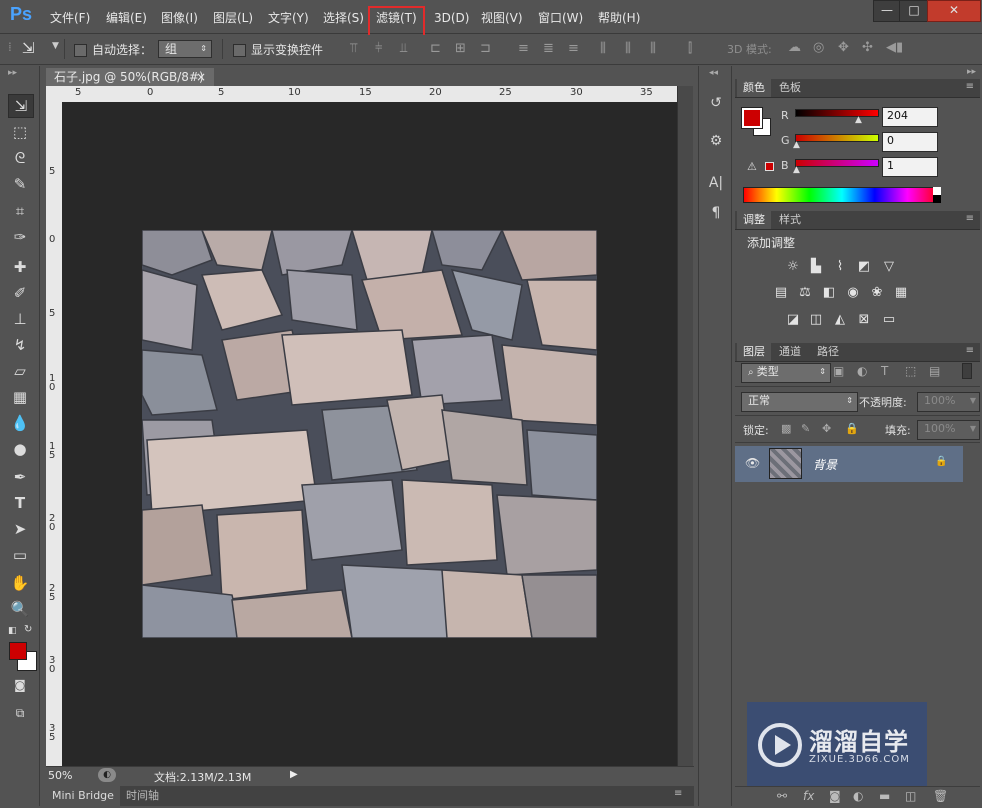  What do you see at coordinates (378, 48) in the screenshot?
I see `align-vcenter-icon: ⫩` at bounding box center [378, 48].